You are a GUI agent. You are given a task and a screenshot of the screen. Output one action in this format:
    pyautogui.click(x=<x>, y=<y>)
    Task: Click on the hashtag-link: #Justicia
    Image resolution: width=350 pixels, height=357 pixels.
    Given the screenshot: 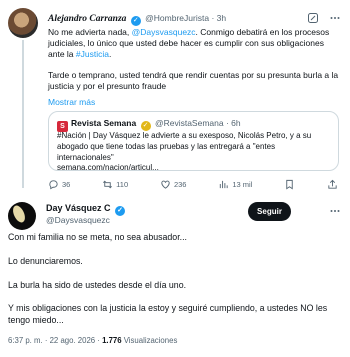 What is the action you would take?
    pyautogui.click(x=92, y=54)
    